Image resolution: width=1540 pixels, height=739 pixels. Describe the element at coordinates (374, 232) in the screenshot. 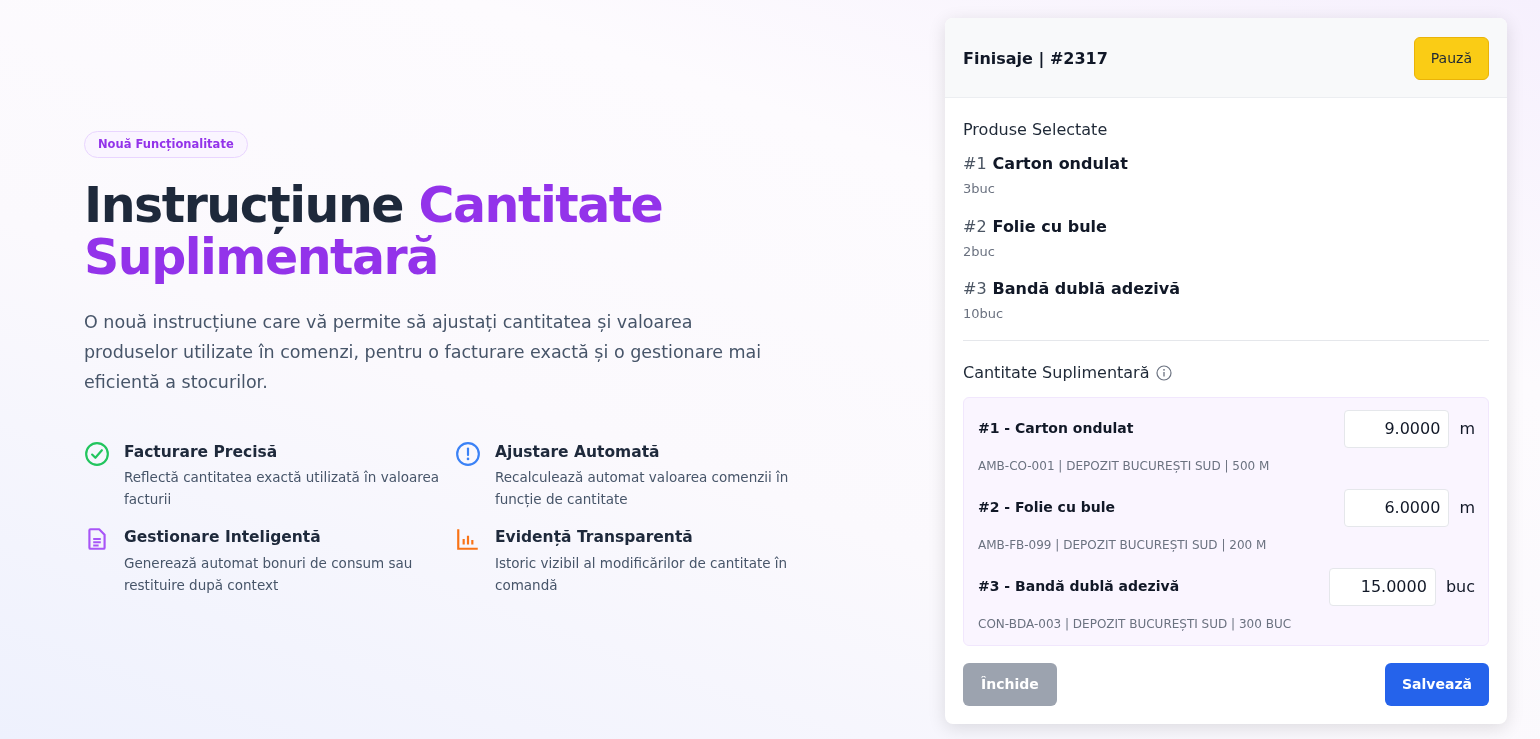

I see `page-title: Instrucțiune Cantitate Suplimentară` at that location.